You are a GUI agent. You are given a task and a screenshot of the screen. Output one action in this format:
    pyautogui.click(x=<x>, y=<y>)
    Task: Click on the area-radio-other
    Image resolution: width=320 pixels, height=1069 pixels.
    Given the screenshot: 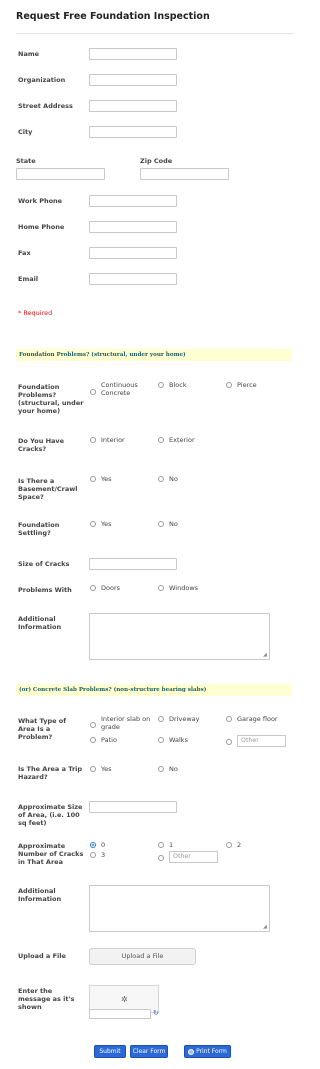 What is the action you would take?
    pyautogui.click(x=229, y=742)
    